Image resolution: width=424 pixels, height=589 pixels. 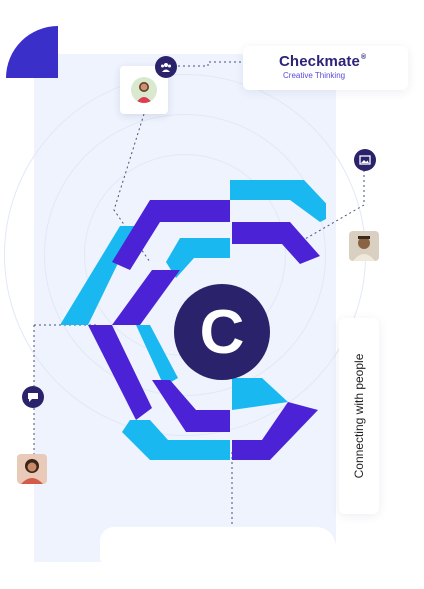 I want to click on brand-name-text: Checkmate, so click(x=319, y=61).